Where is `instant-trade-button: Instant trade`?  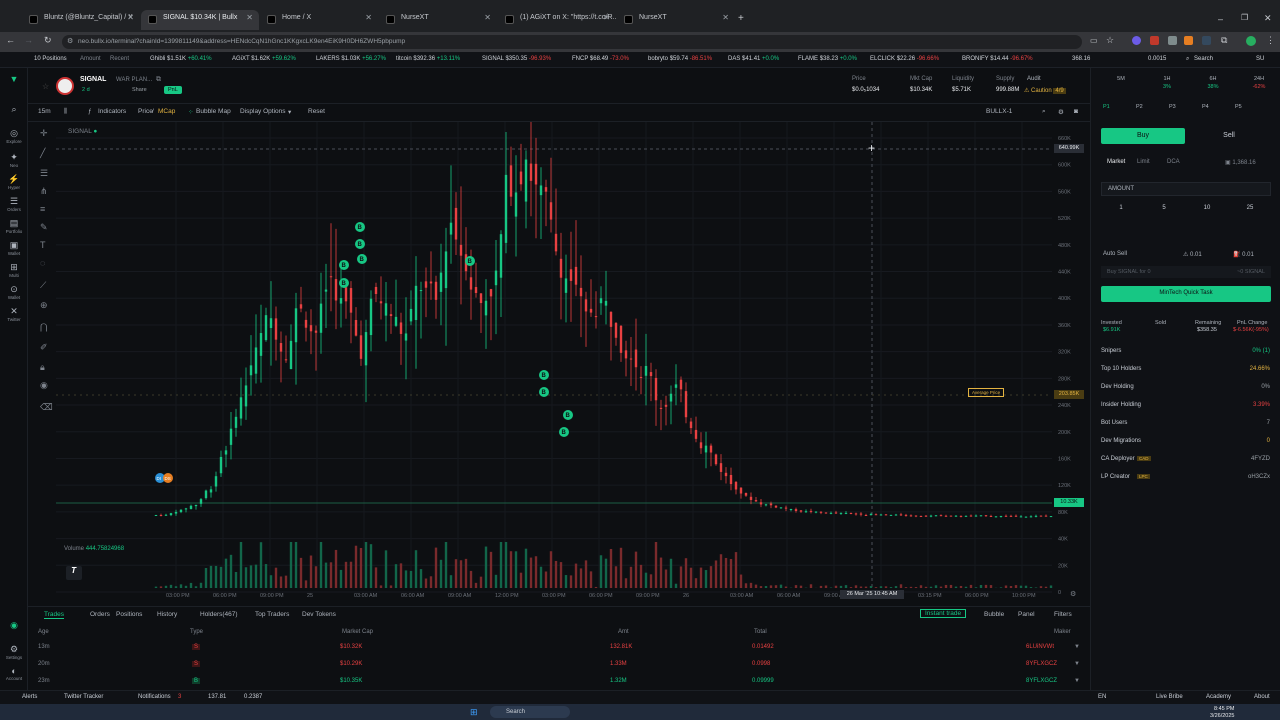 instant-trade-button: Instant trade is located at coordinates (943, 613).